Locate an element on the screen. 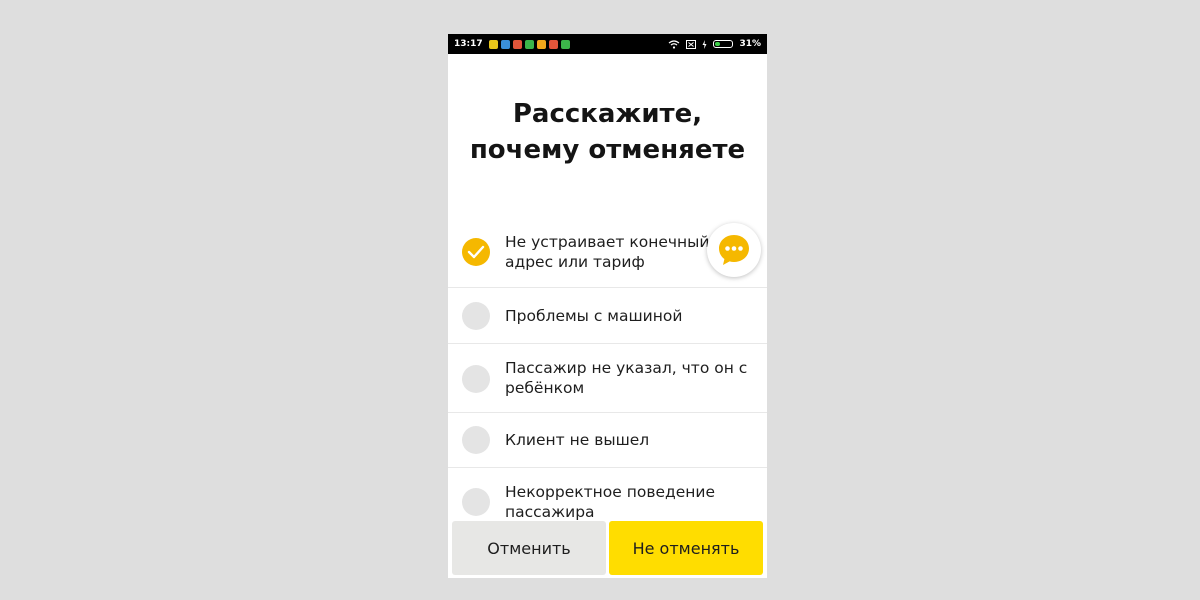  reason-label: Проблемы с машиной is located at coordinates (594, 316).